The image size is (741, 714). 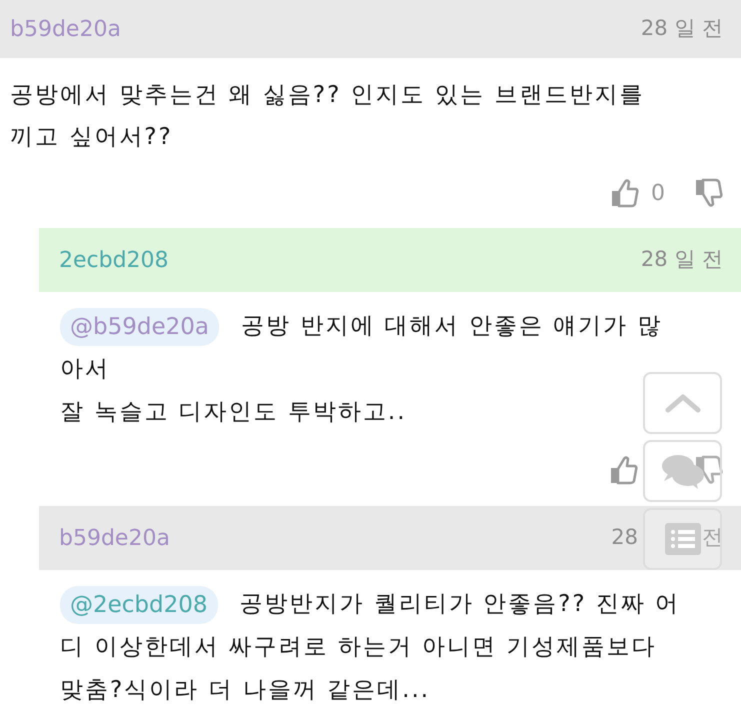 I want to click on comment-text: 공방에서 맞추는건 왜 싫음?? 인지도 있는 브랜드반지를, so click(x=327, y=95).